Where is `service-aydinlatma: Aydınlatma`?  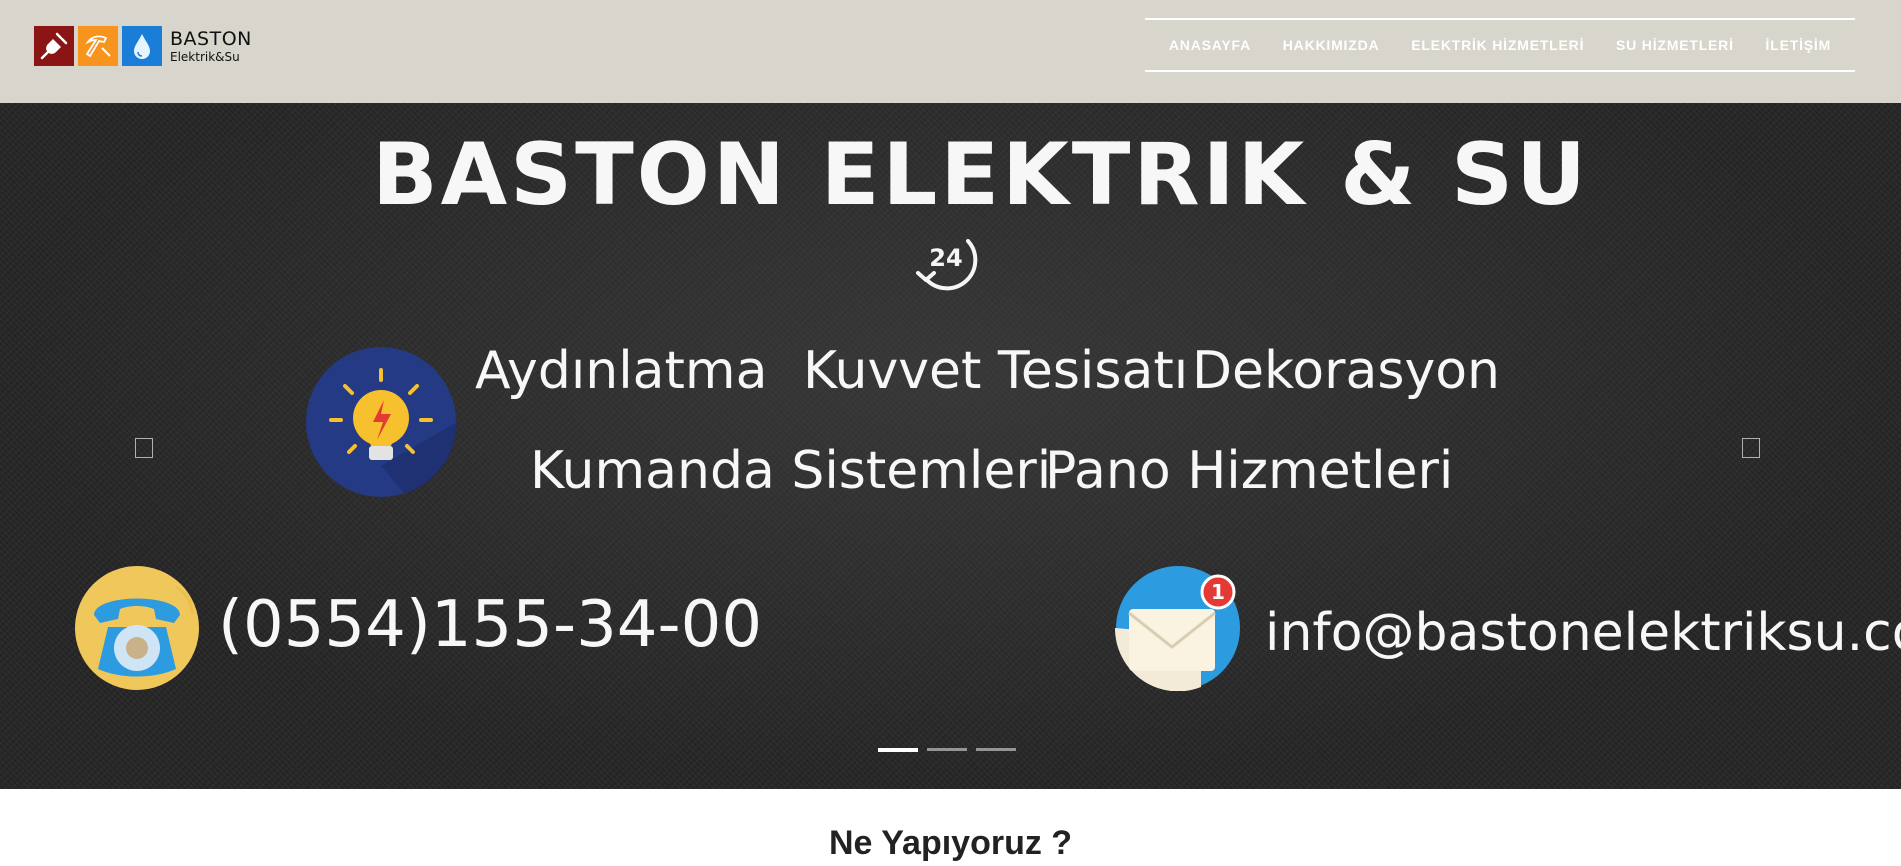
service-aydinlatma: Aydınlatma is located at coordinates (621, 371).